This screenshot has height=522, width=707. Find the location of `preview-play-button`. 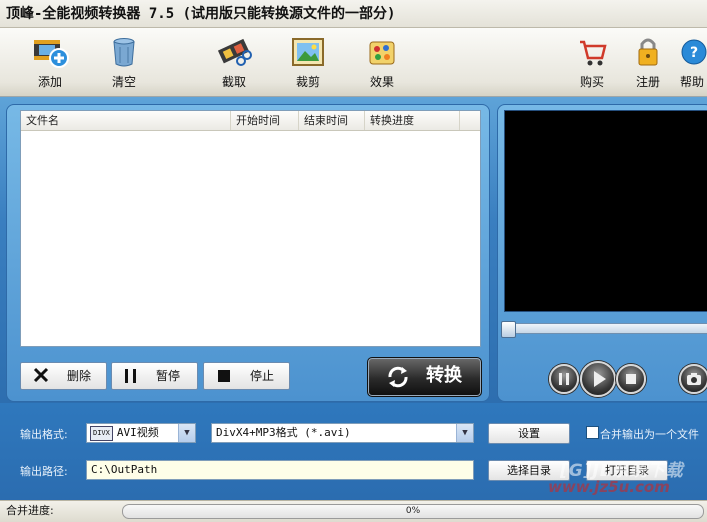

preview-play-button is located at coordinates (598, 379).